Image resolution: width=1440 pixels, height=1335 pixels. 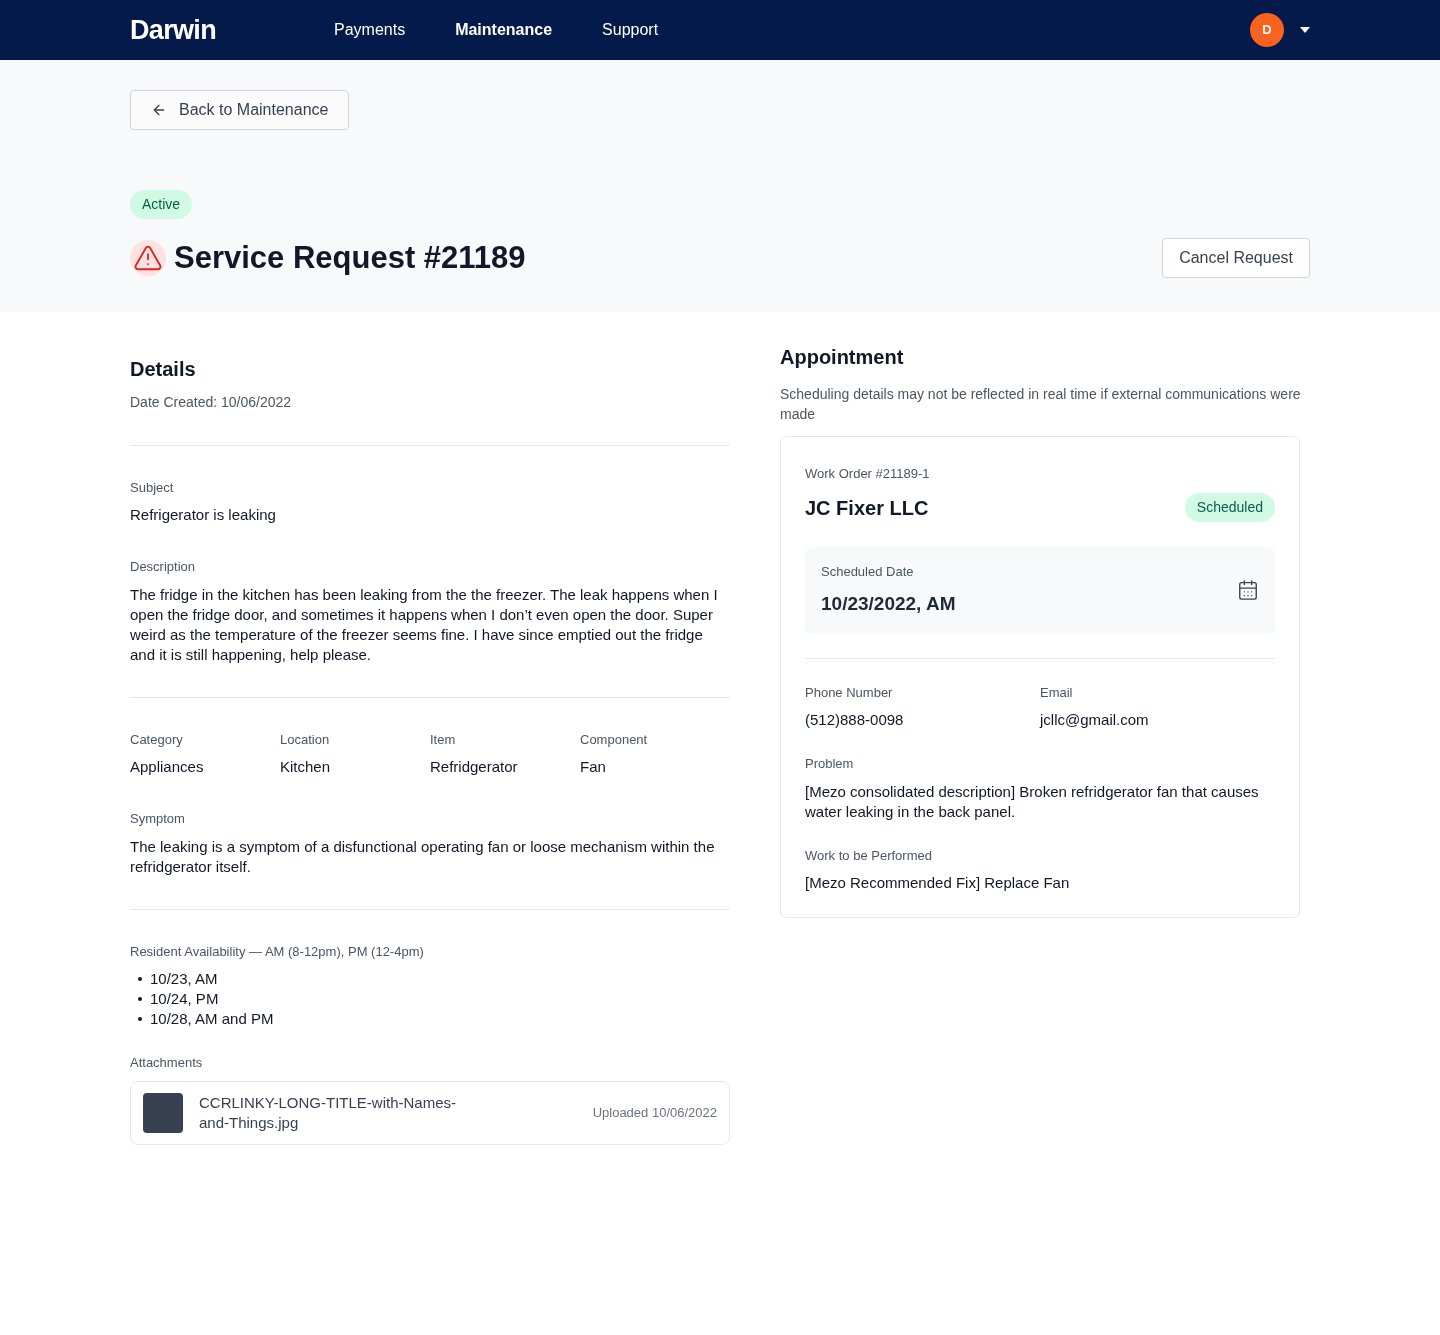 What do you see at coordinates (869, 855) in the screenshot?
I see `field-label: Work to be Performed` at bounding box center [869, 855].